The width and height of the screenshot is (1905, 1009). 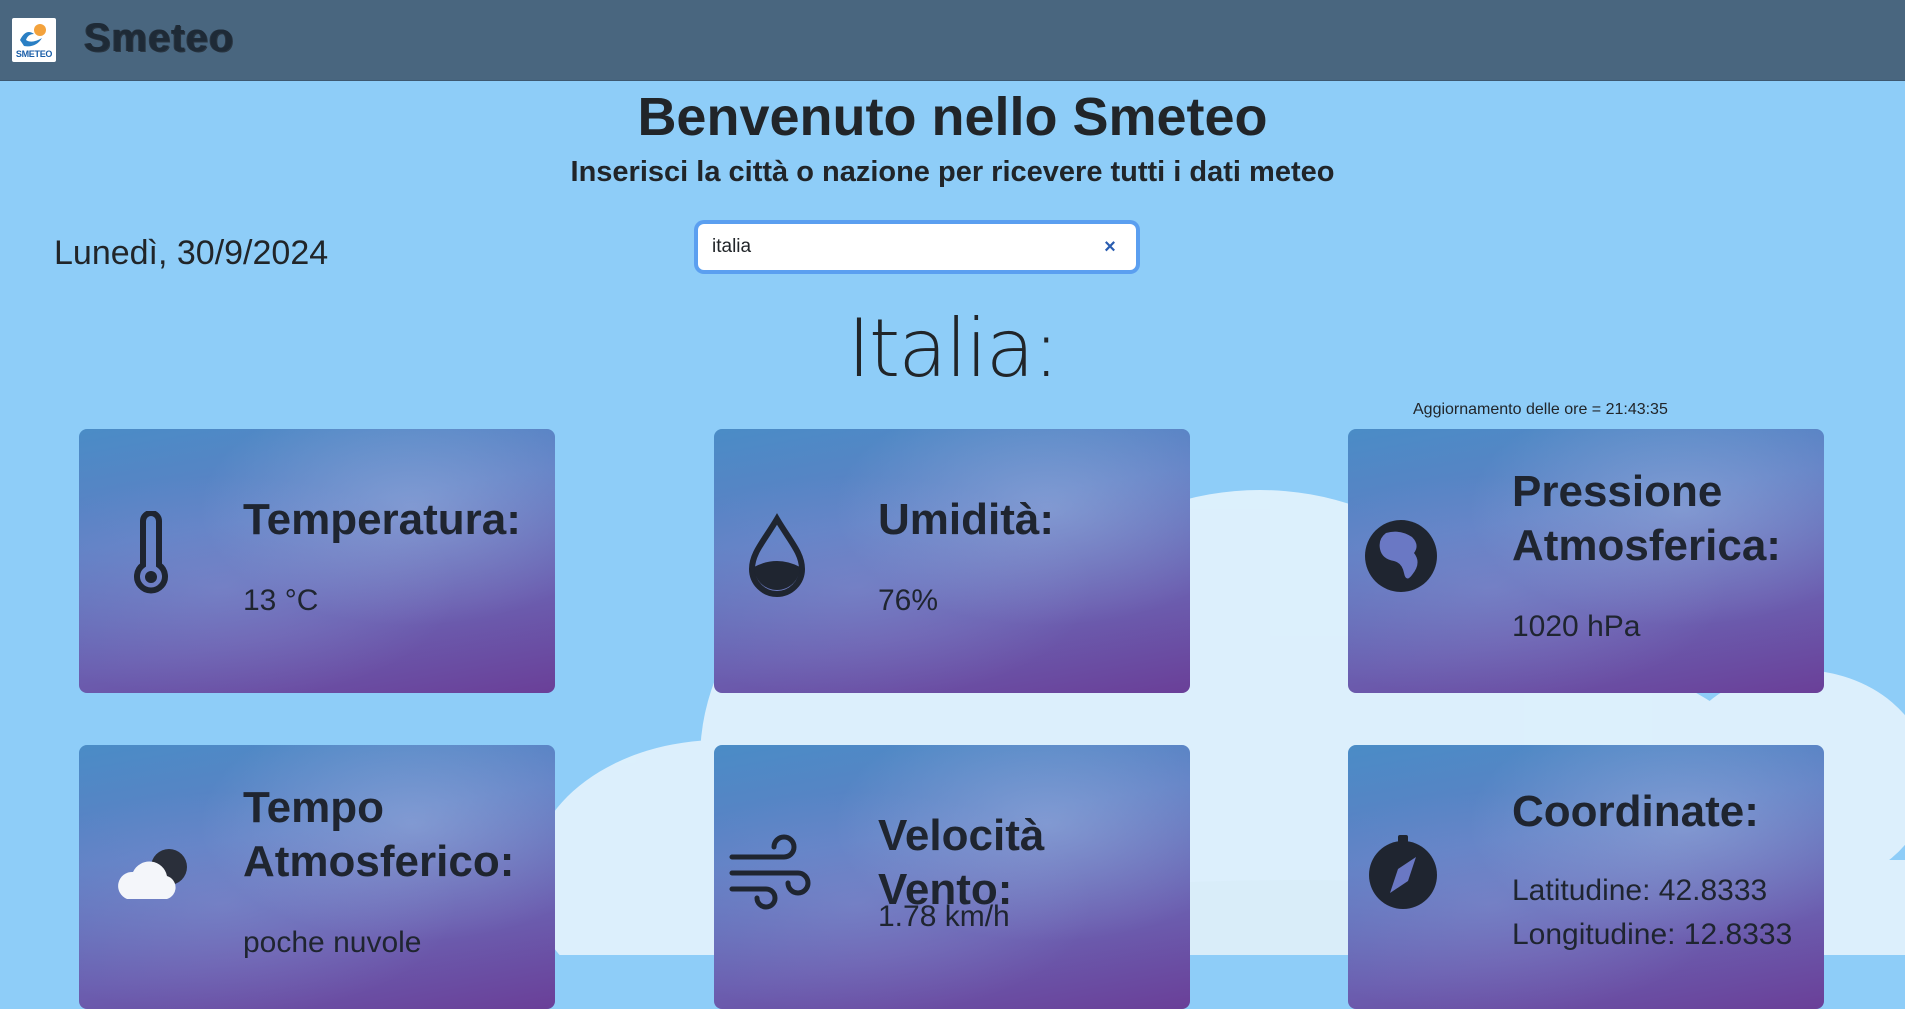 I want to click on brand-logo: SMETEO, so click(x=34, y=40).